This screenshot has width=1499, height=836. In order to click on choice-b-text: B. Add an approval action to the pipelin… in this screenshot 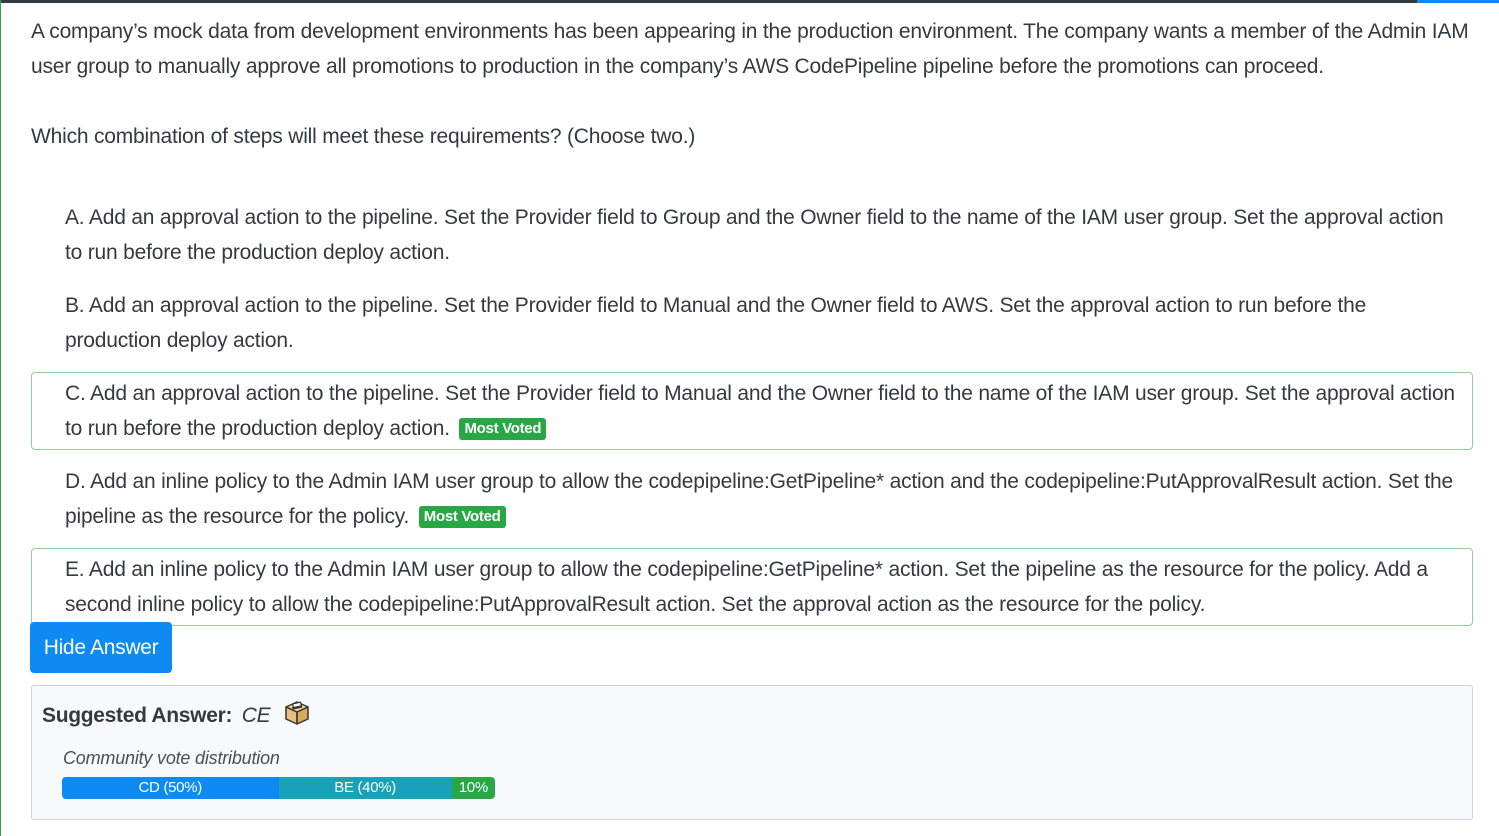, I will do `click(716, 323)`.